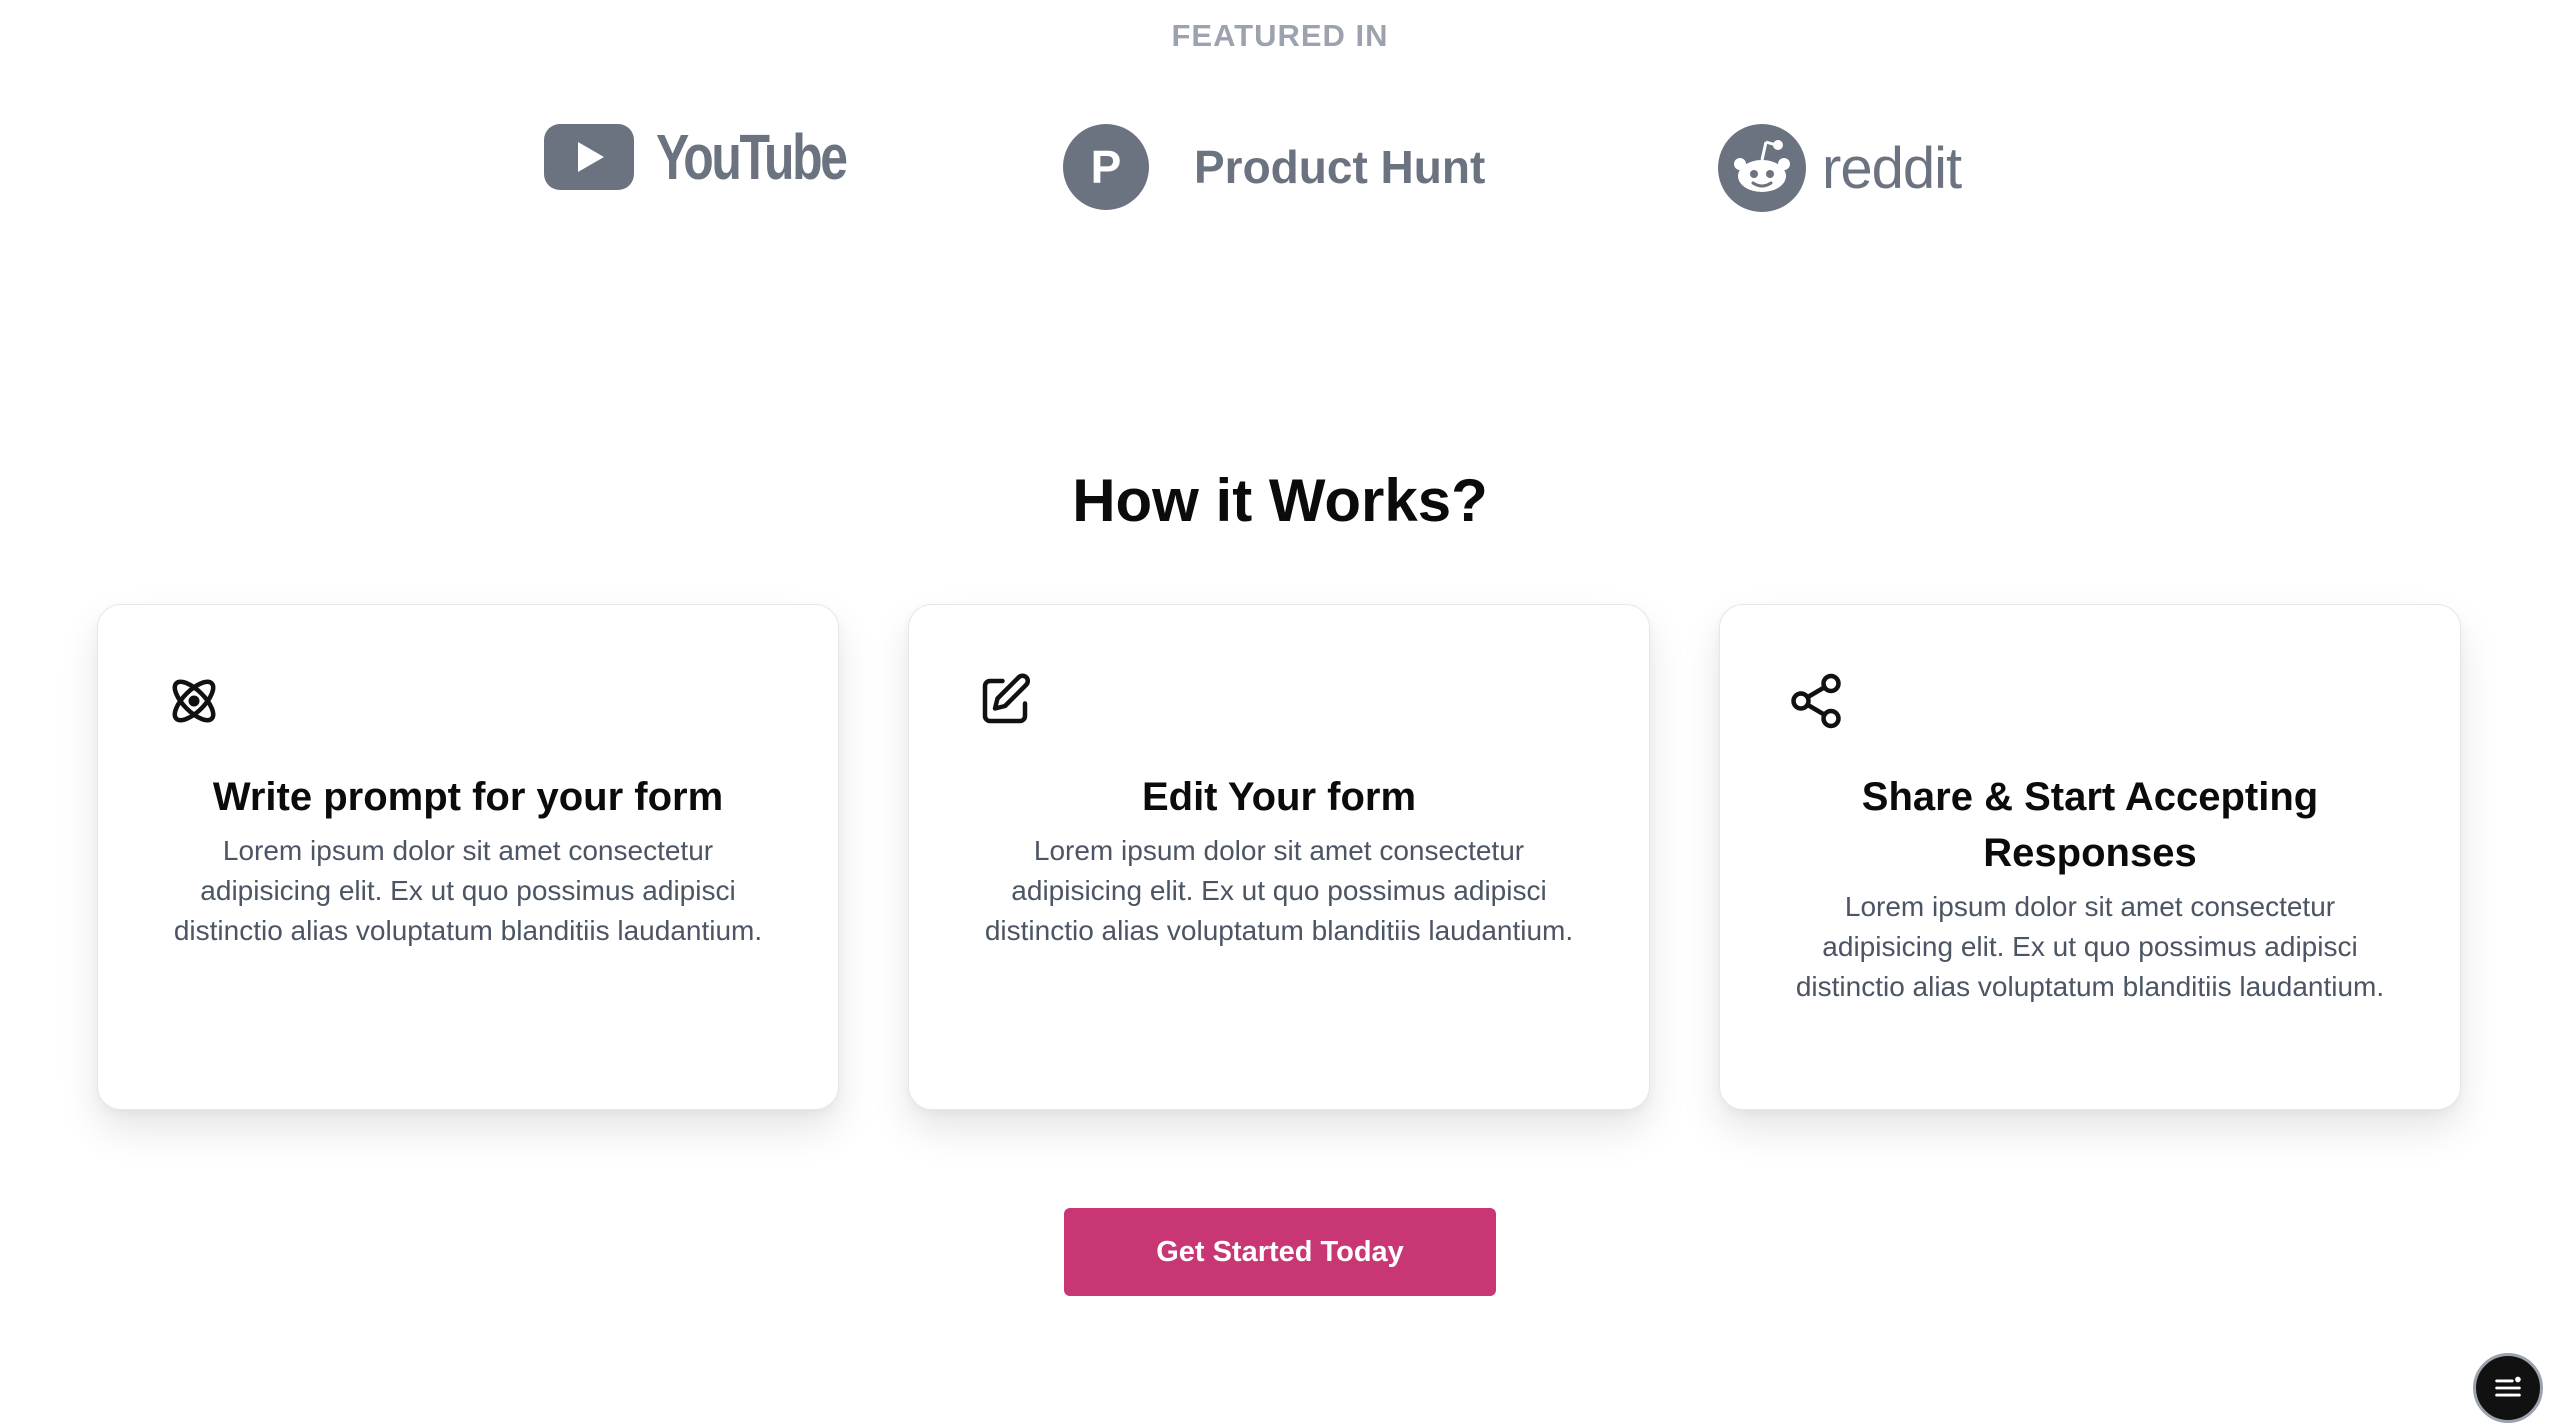 The width and height of the screenshot is (2560, 1424). I want to click on product-hunt-icon: P, so click(1106, 167).